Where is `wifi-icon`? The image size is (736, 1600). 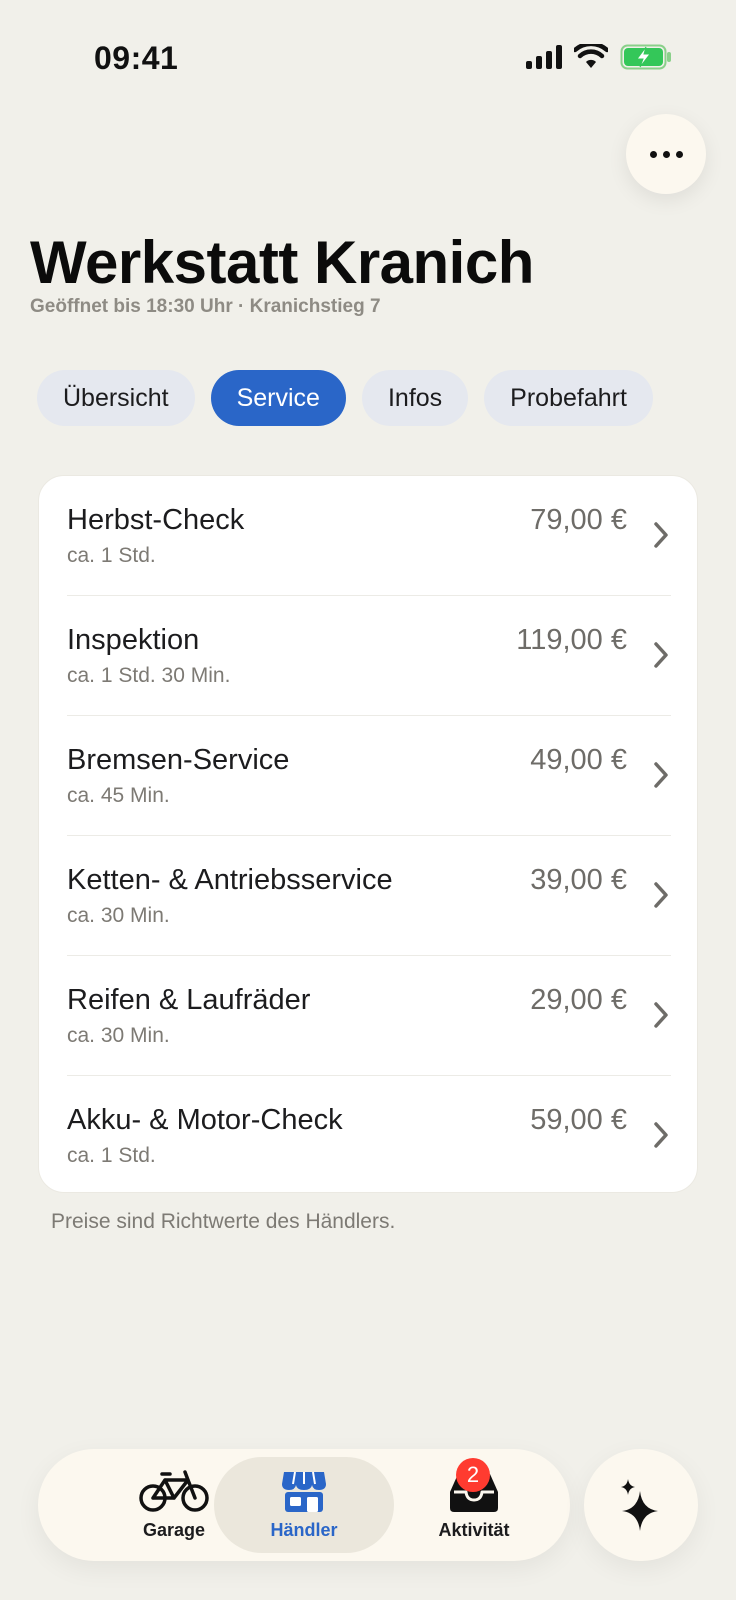
wifi-icon is located at coordinates (591, 56).